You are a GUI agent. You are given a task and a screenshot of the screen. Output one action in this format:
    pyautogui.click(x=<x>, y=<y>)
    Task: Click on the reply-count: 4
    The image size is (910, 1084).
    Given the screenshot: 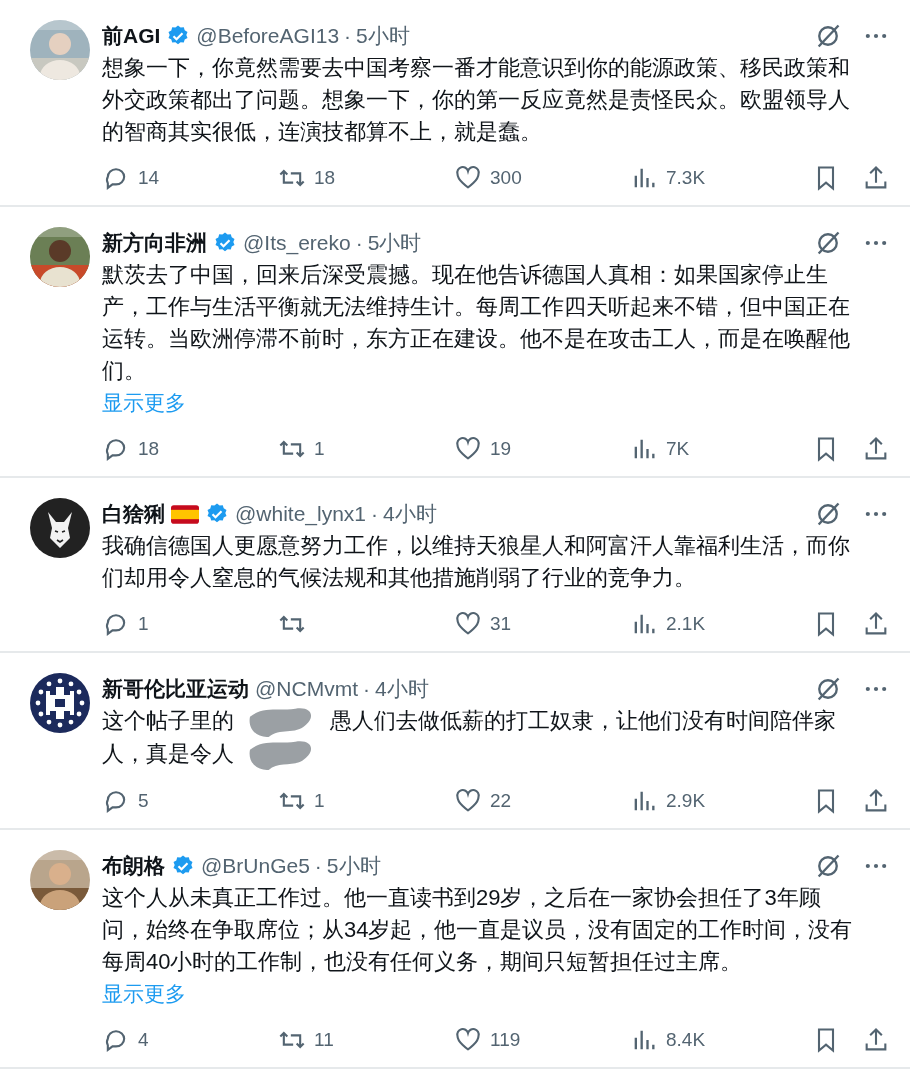 What is the action you would take?
    pyautogui.click(x=143, y=1040)
    